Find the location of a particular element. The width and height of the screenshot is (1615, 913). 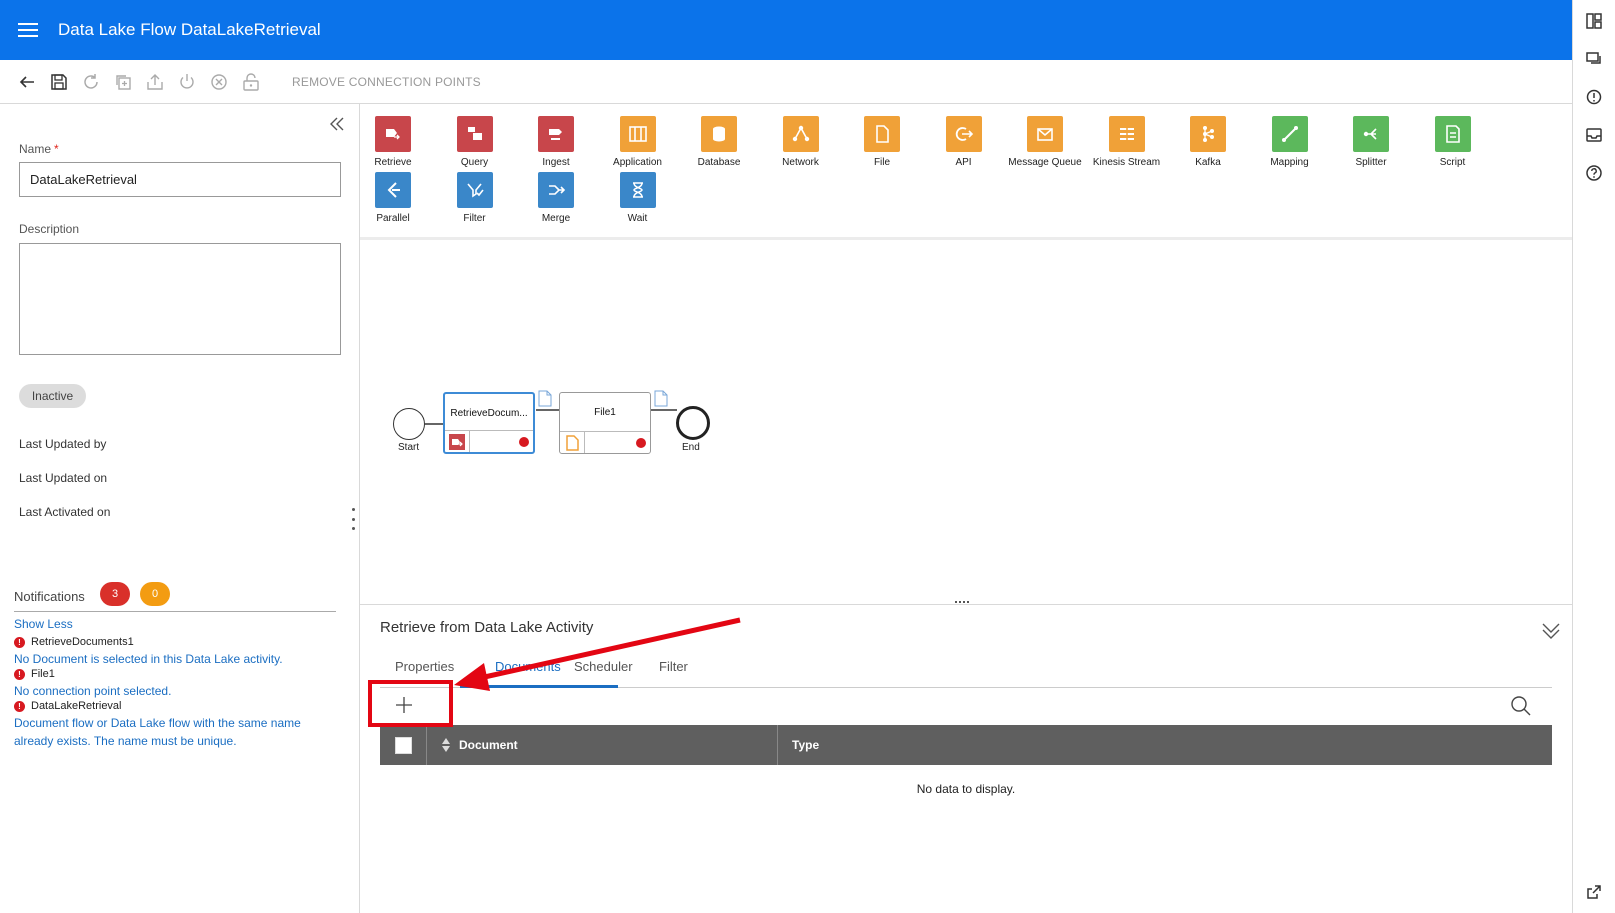

end-label: End is located at coordinates (691, 447).